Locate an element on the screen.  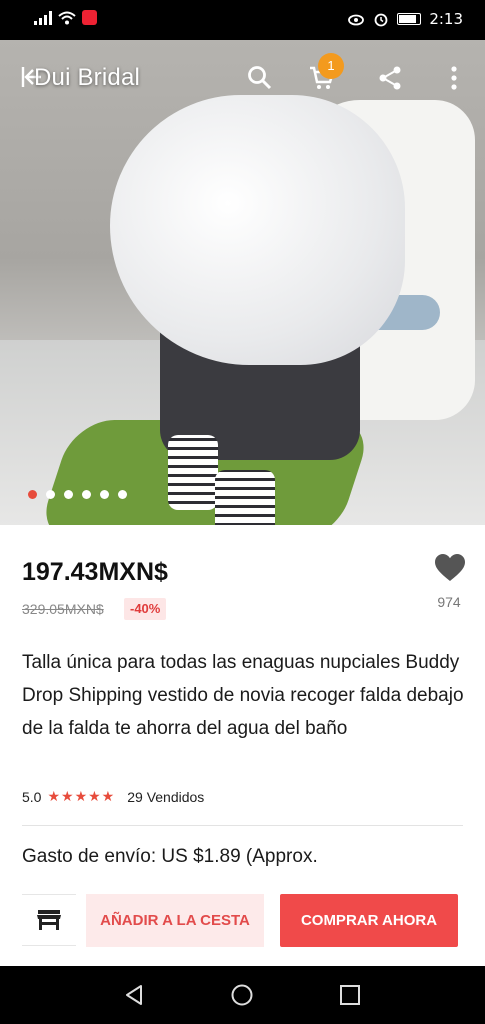
store-button is located at coordinates (49, 920).